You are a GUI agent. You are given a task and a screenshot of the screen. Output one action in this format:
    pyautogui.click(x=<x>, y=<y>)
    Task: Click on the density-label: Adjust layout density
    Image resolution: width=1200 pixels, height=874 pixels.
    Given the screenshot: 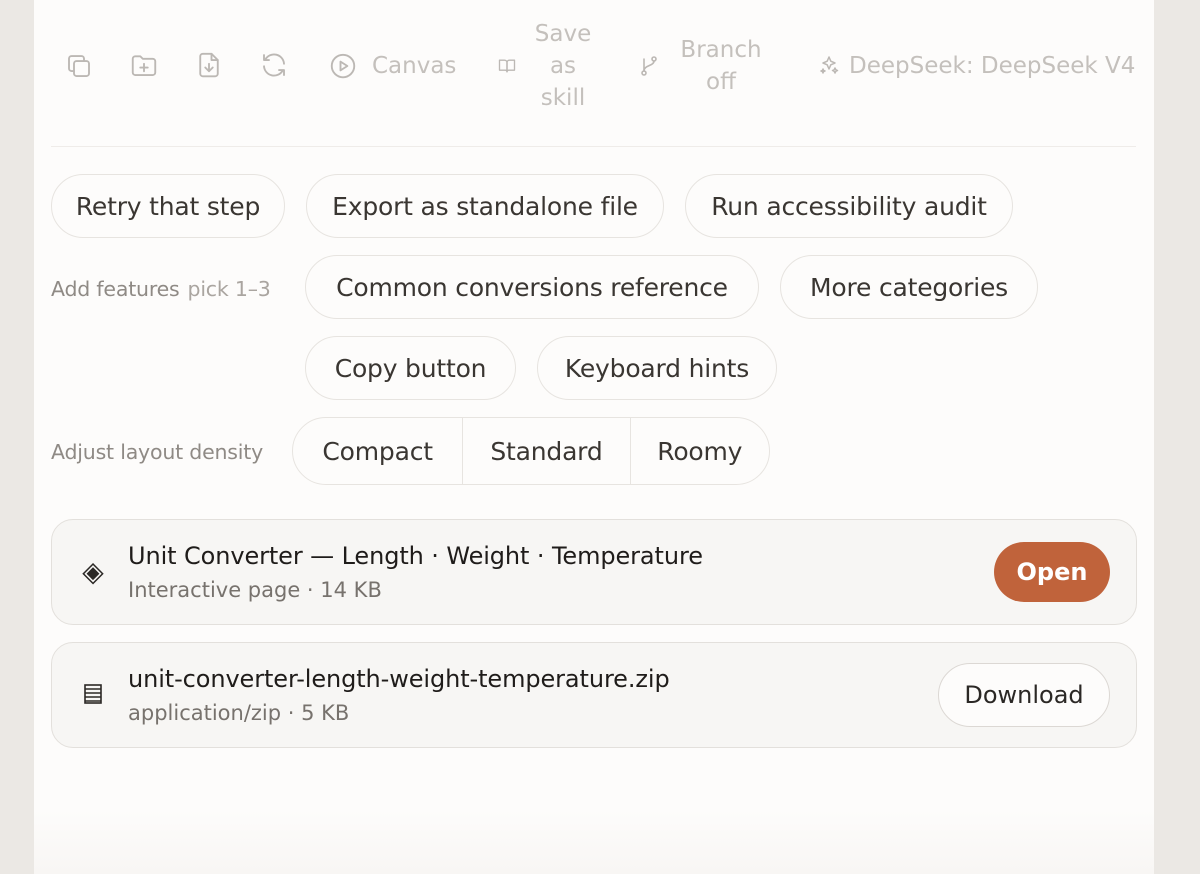 What is the action you would take?
    pyautogui.click(x=157, y=452)
    